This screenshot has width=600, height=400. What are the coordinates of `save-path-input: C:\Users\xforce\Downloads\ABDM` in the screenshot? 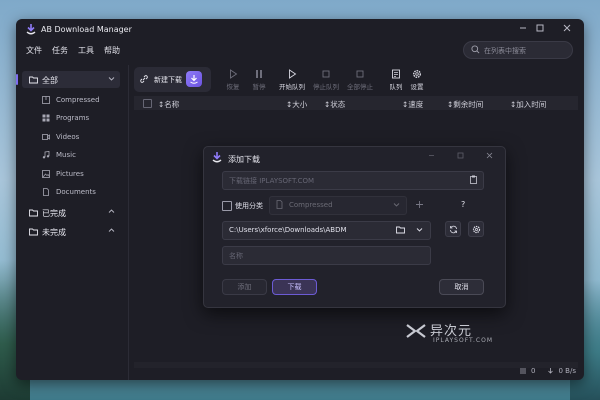 It's located at (326, 230).